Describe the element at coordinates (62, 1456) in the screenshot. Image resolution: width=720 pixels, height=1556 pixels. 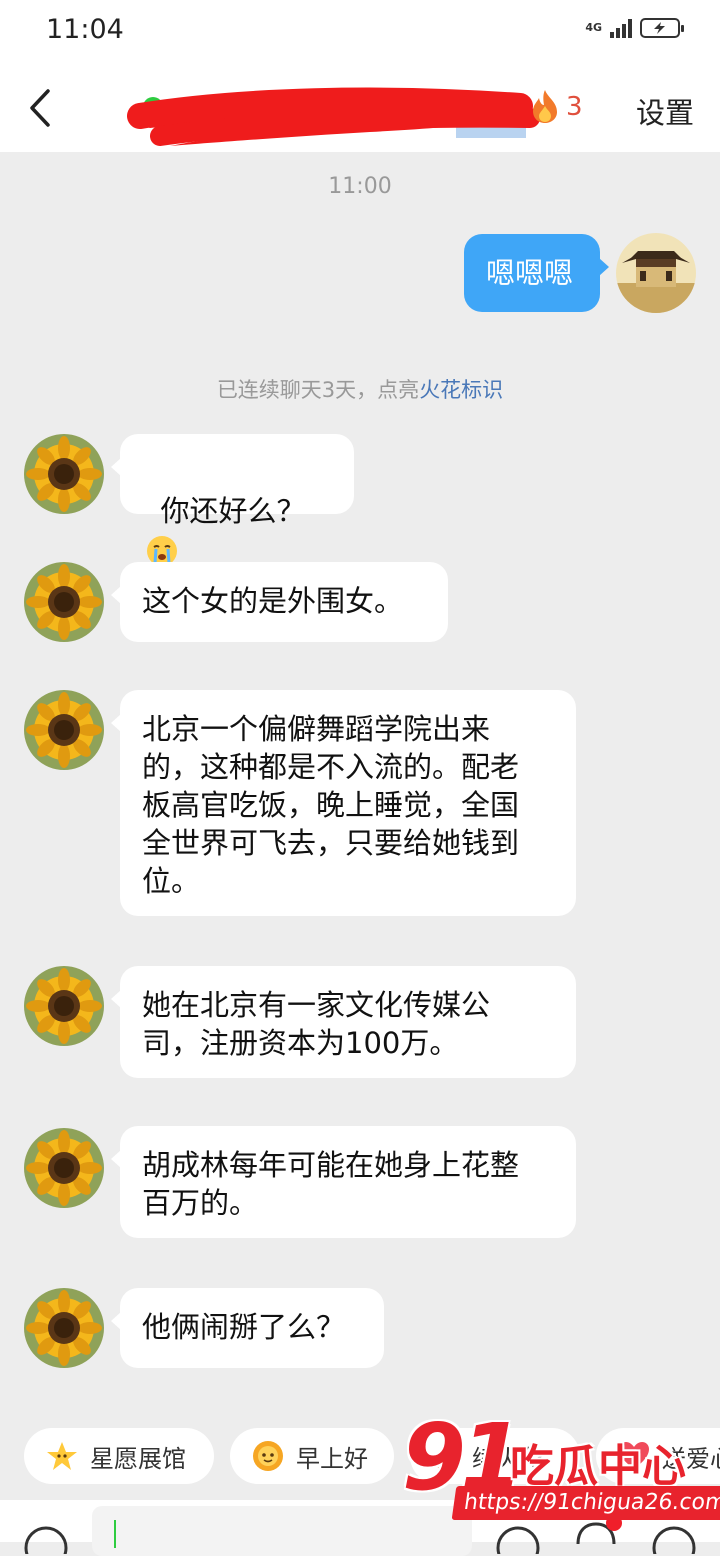
I see `star-face-icon` at that location.